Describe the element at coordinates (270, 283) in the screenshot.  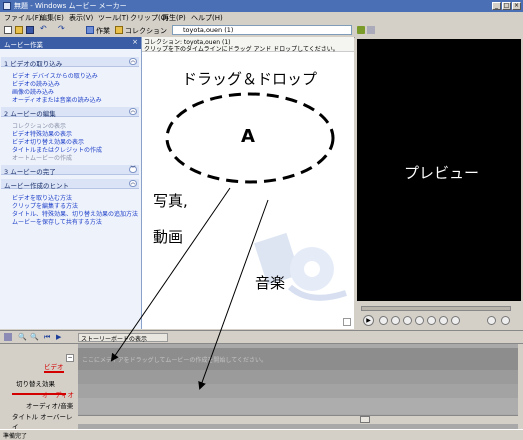
I see `annotation-music: 音楽` at that location.